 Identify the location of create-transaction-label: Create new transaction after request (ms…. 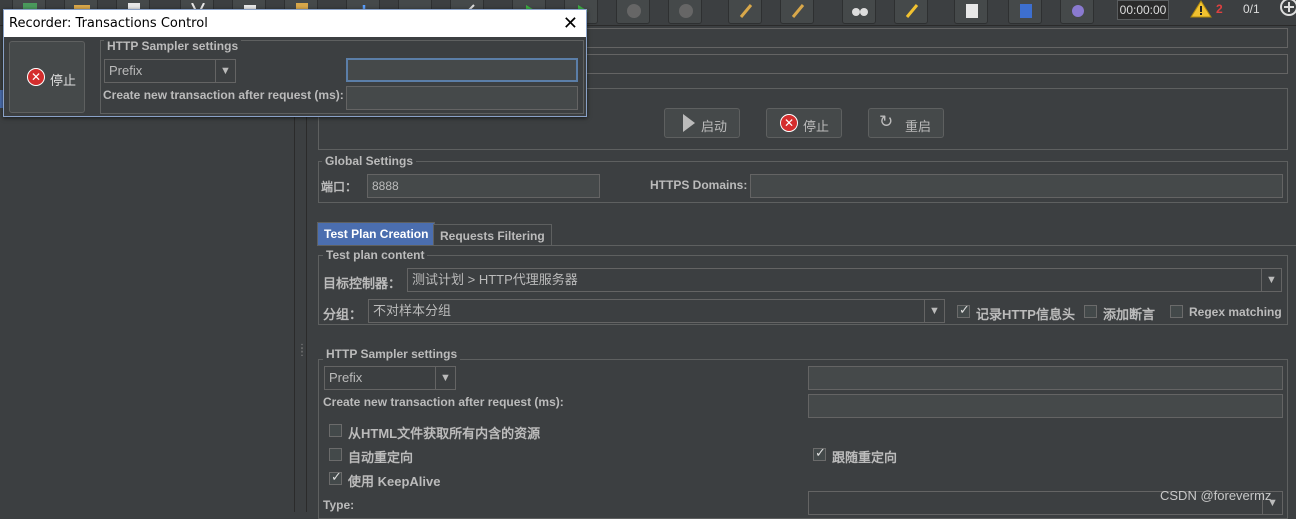
(443, 402).